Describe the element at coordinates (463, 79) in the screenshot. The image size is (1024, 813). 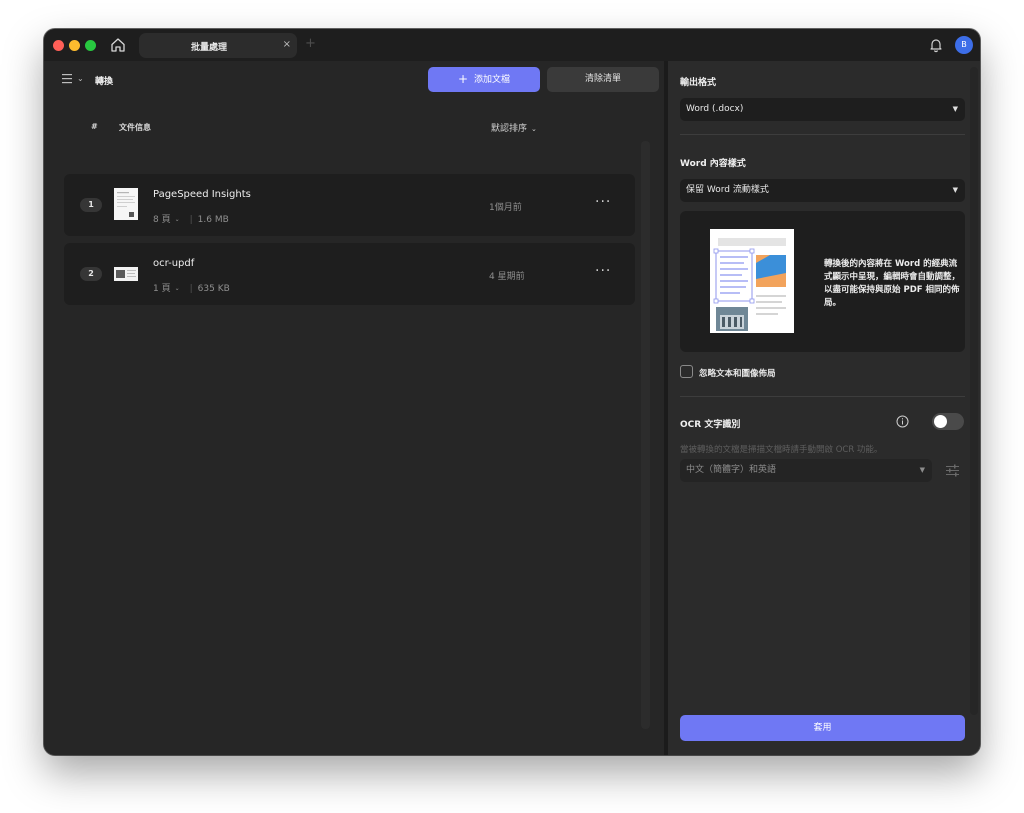
I see `plus-icon: +` at that location.